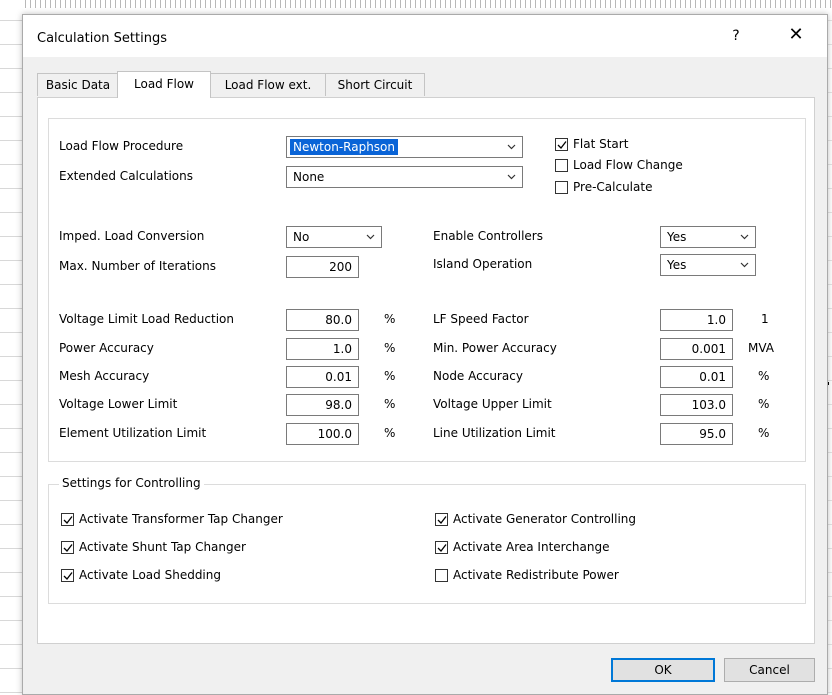 This screenshot has height=695, width=832. What do you see at coordinates (696, 349) in the screenshot?
I see `param-input: 0.001` at bounding box center [696, 349].